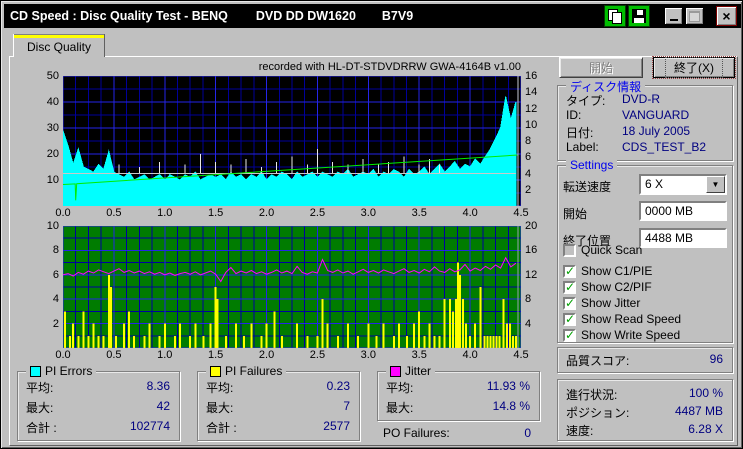 This screenshot has width=743, height=449. Describe the element at coordinates (705, 393) in the screenshot. I see `progress-value: 100 %` at that location.